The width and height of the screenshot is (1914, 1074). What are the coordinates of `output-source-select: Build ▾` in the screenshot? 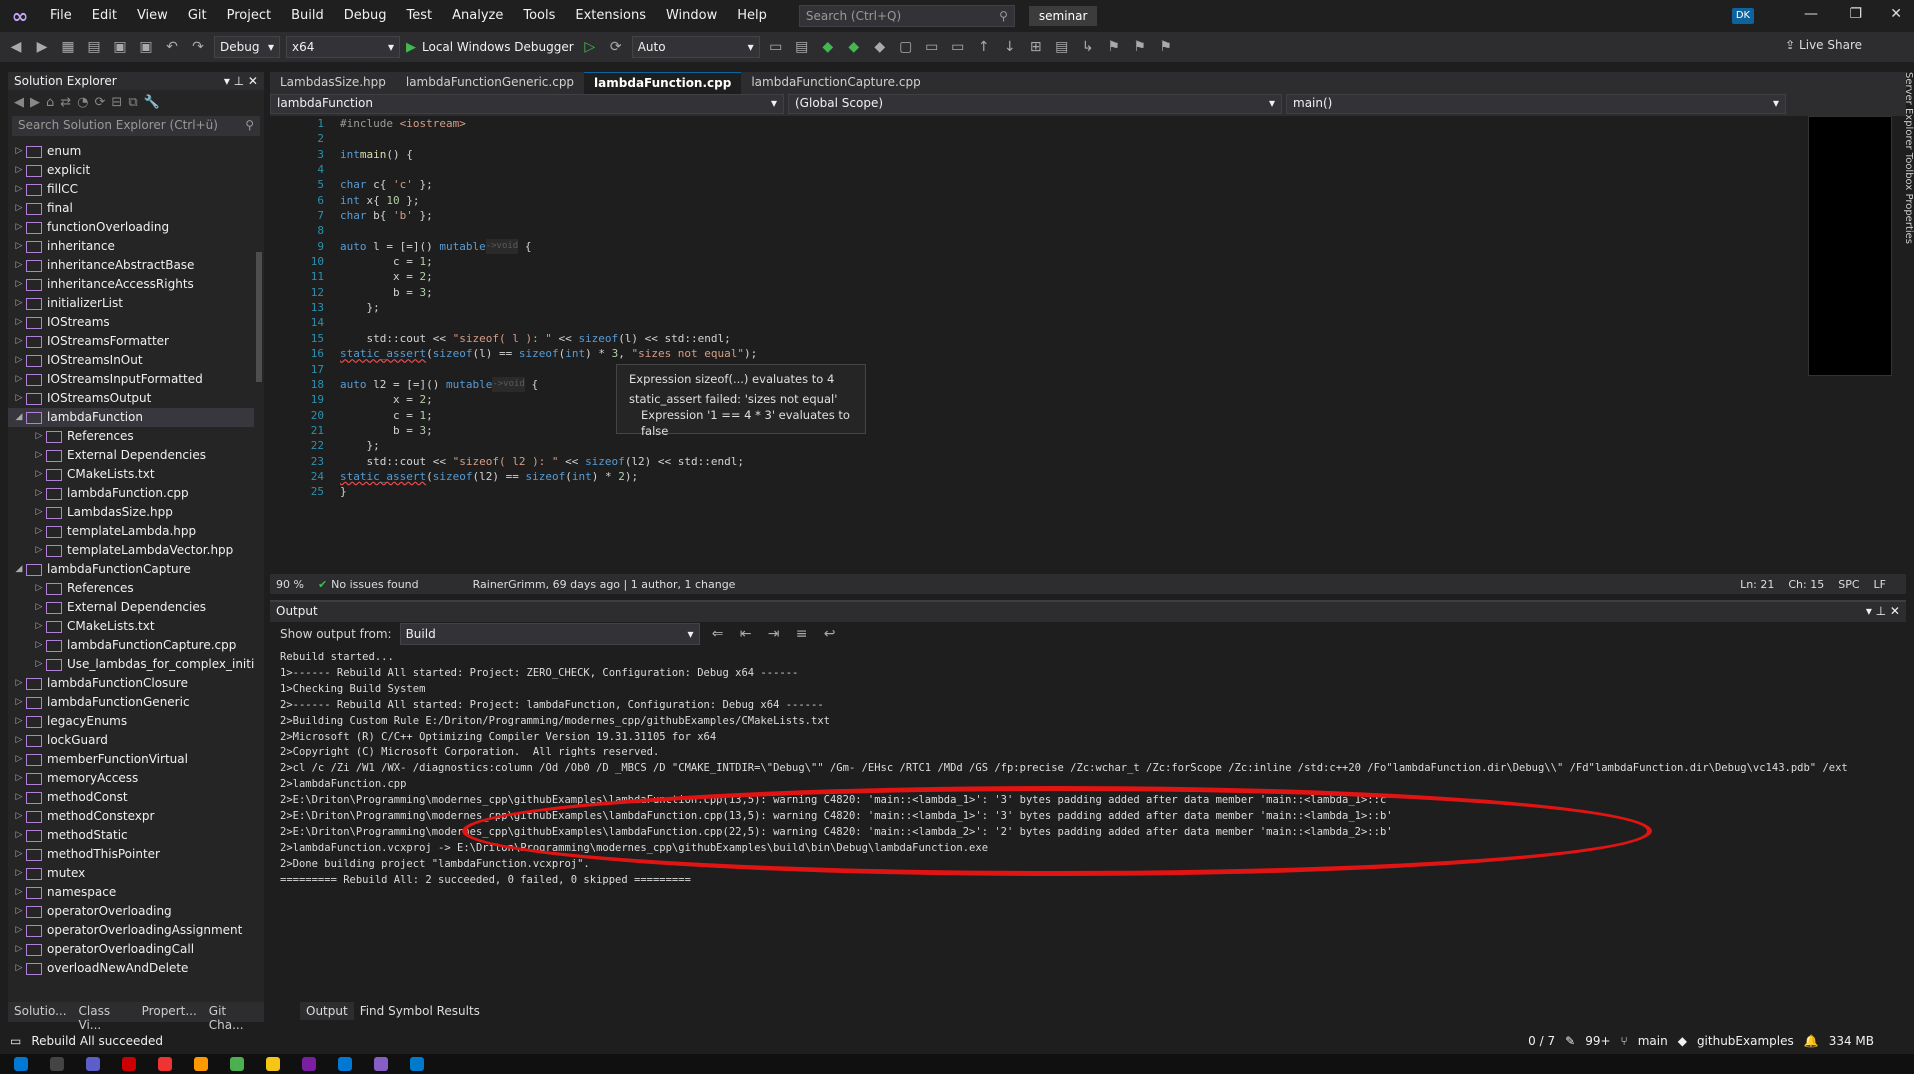 It's located at (549, 634).